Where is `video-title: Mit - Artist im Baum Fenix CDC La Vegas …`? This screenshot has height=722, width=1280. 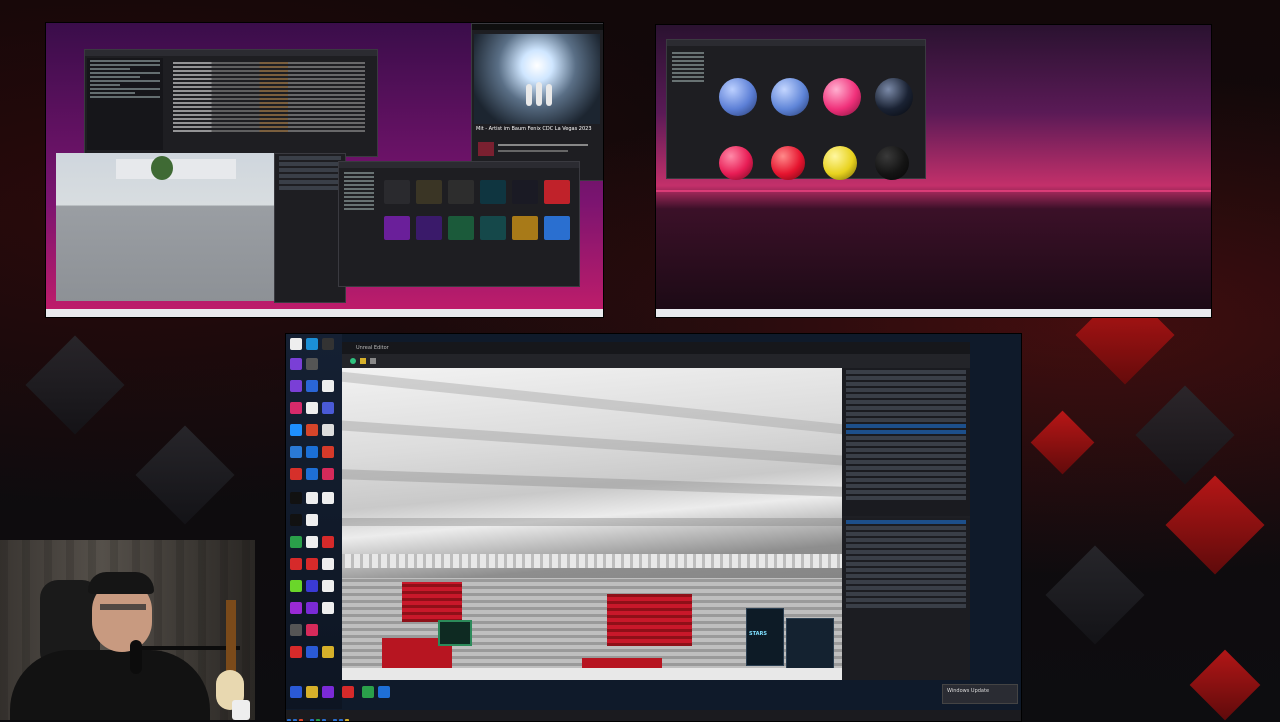
video-title: Mit - Artist im Baum Fenix CDC La Vegas … is located at coordinates (537, 129).